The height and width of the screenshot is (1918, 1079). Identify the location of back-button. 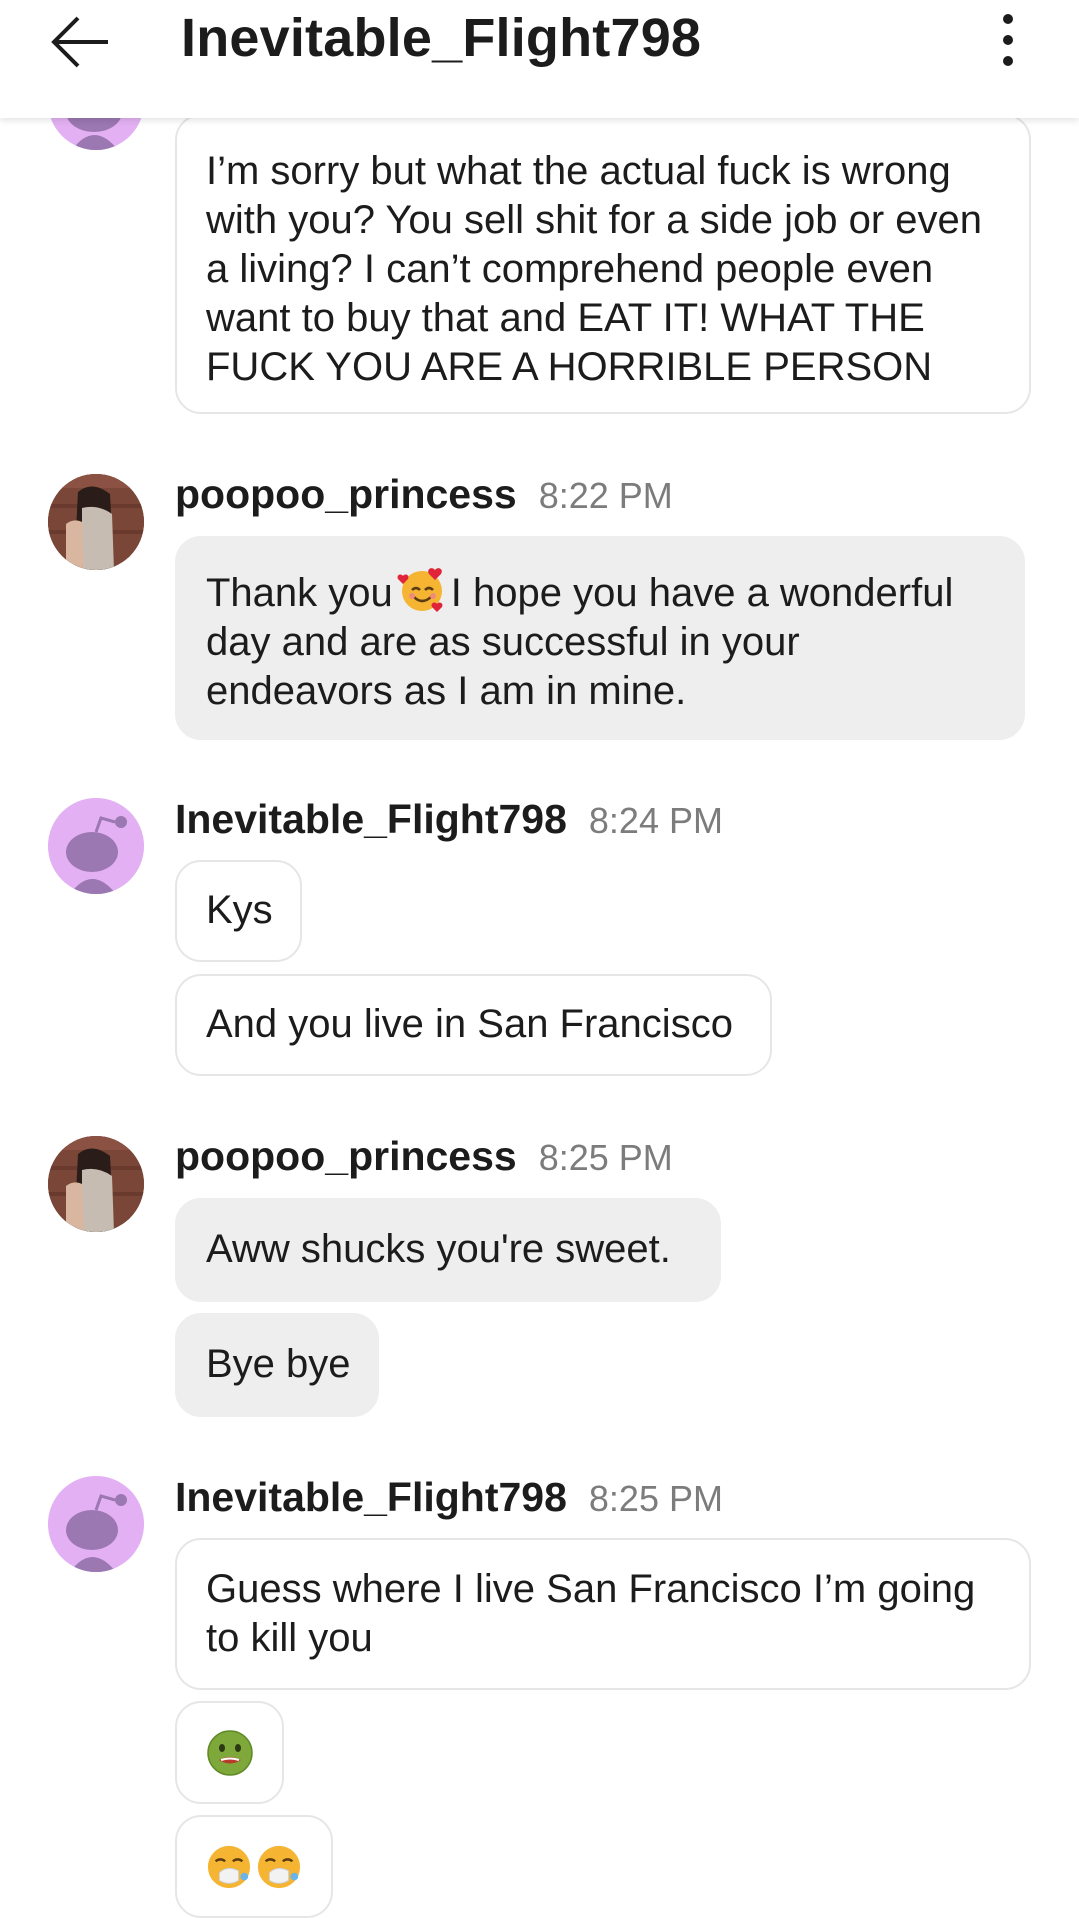
(80, 42).